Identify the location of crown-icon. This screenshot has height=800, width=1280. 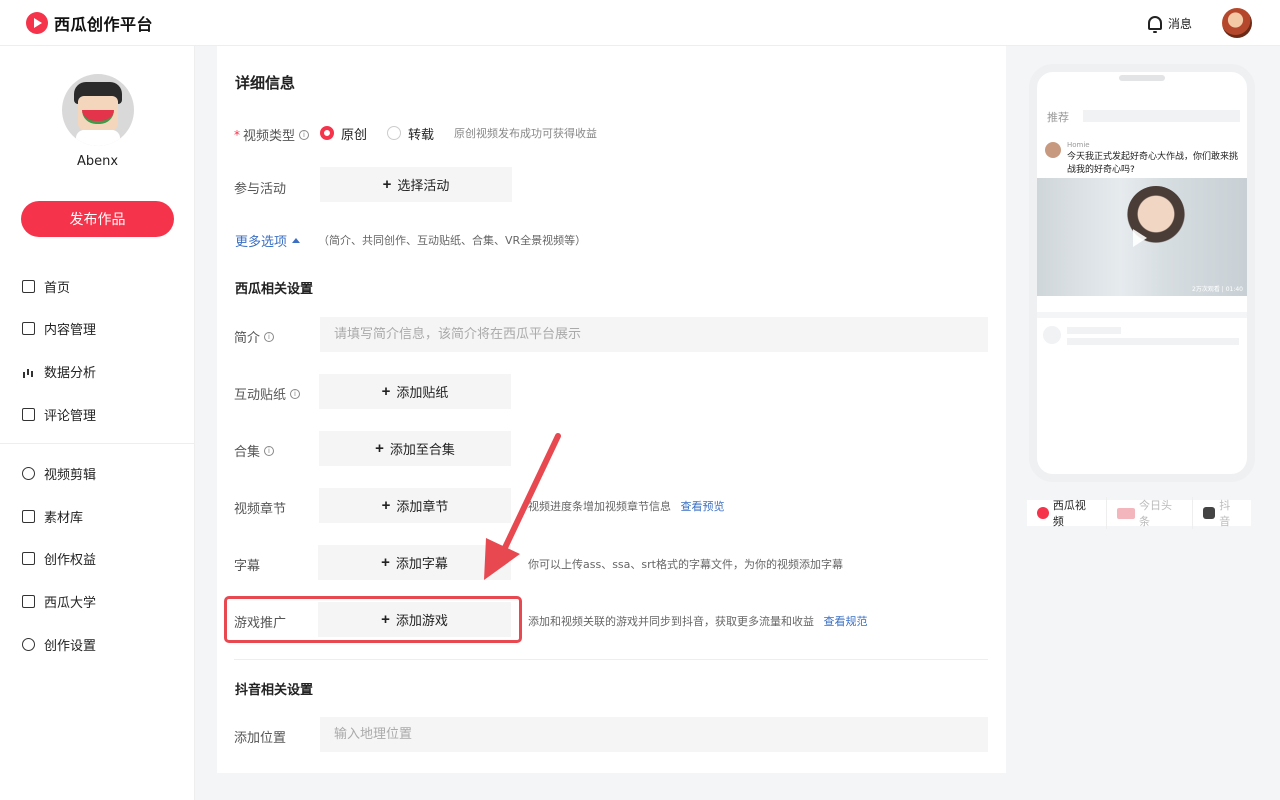
(28, 559).